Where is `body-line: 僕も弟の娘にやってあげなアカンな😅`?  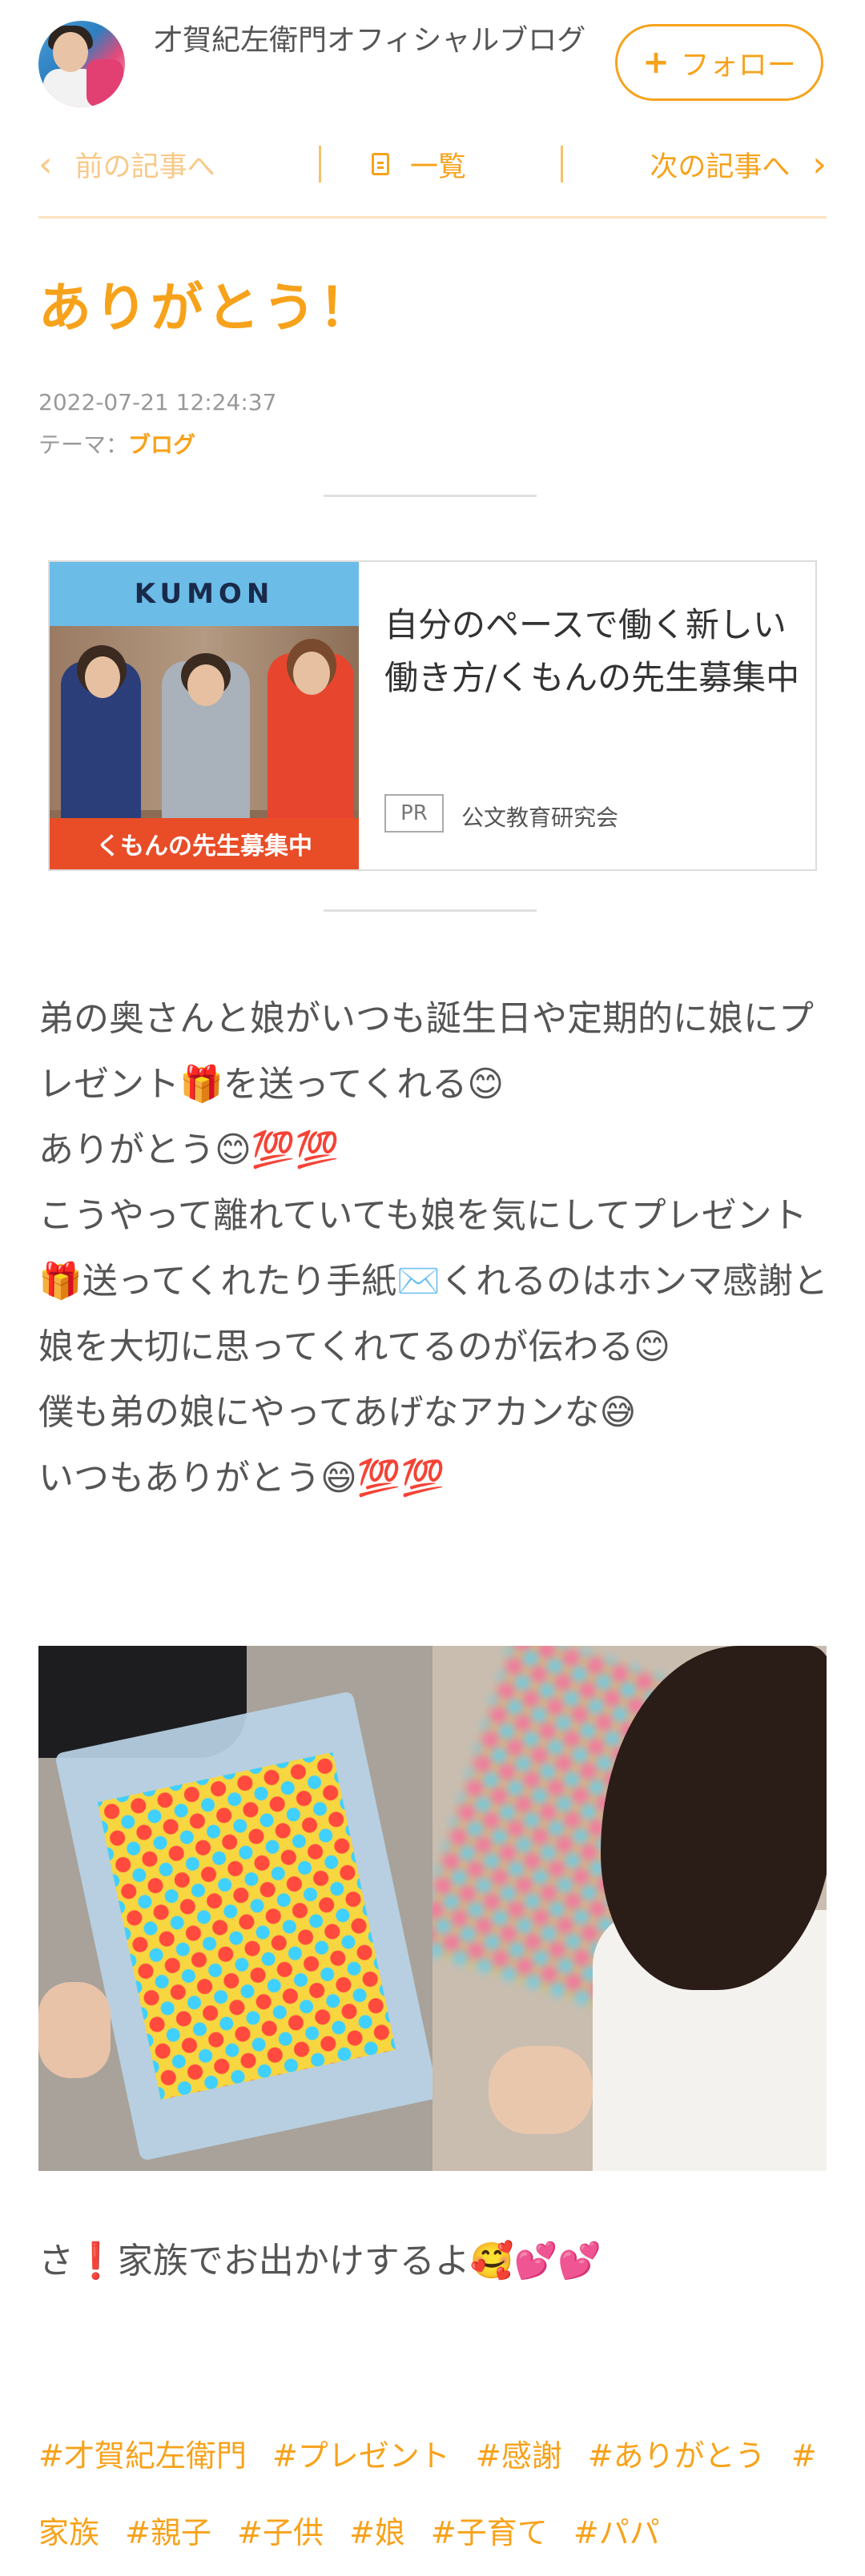
body-line: 僕も弟の娘にやってあげなアカンな😅 is located at coordinates (337, 1413).